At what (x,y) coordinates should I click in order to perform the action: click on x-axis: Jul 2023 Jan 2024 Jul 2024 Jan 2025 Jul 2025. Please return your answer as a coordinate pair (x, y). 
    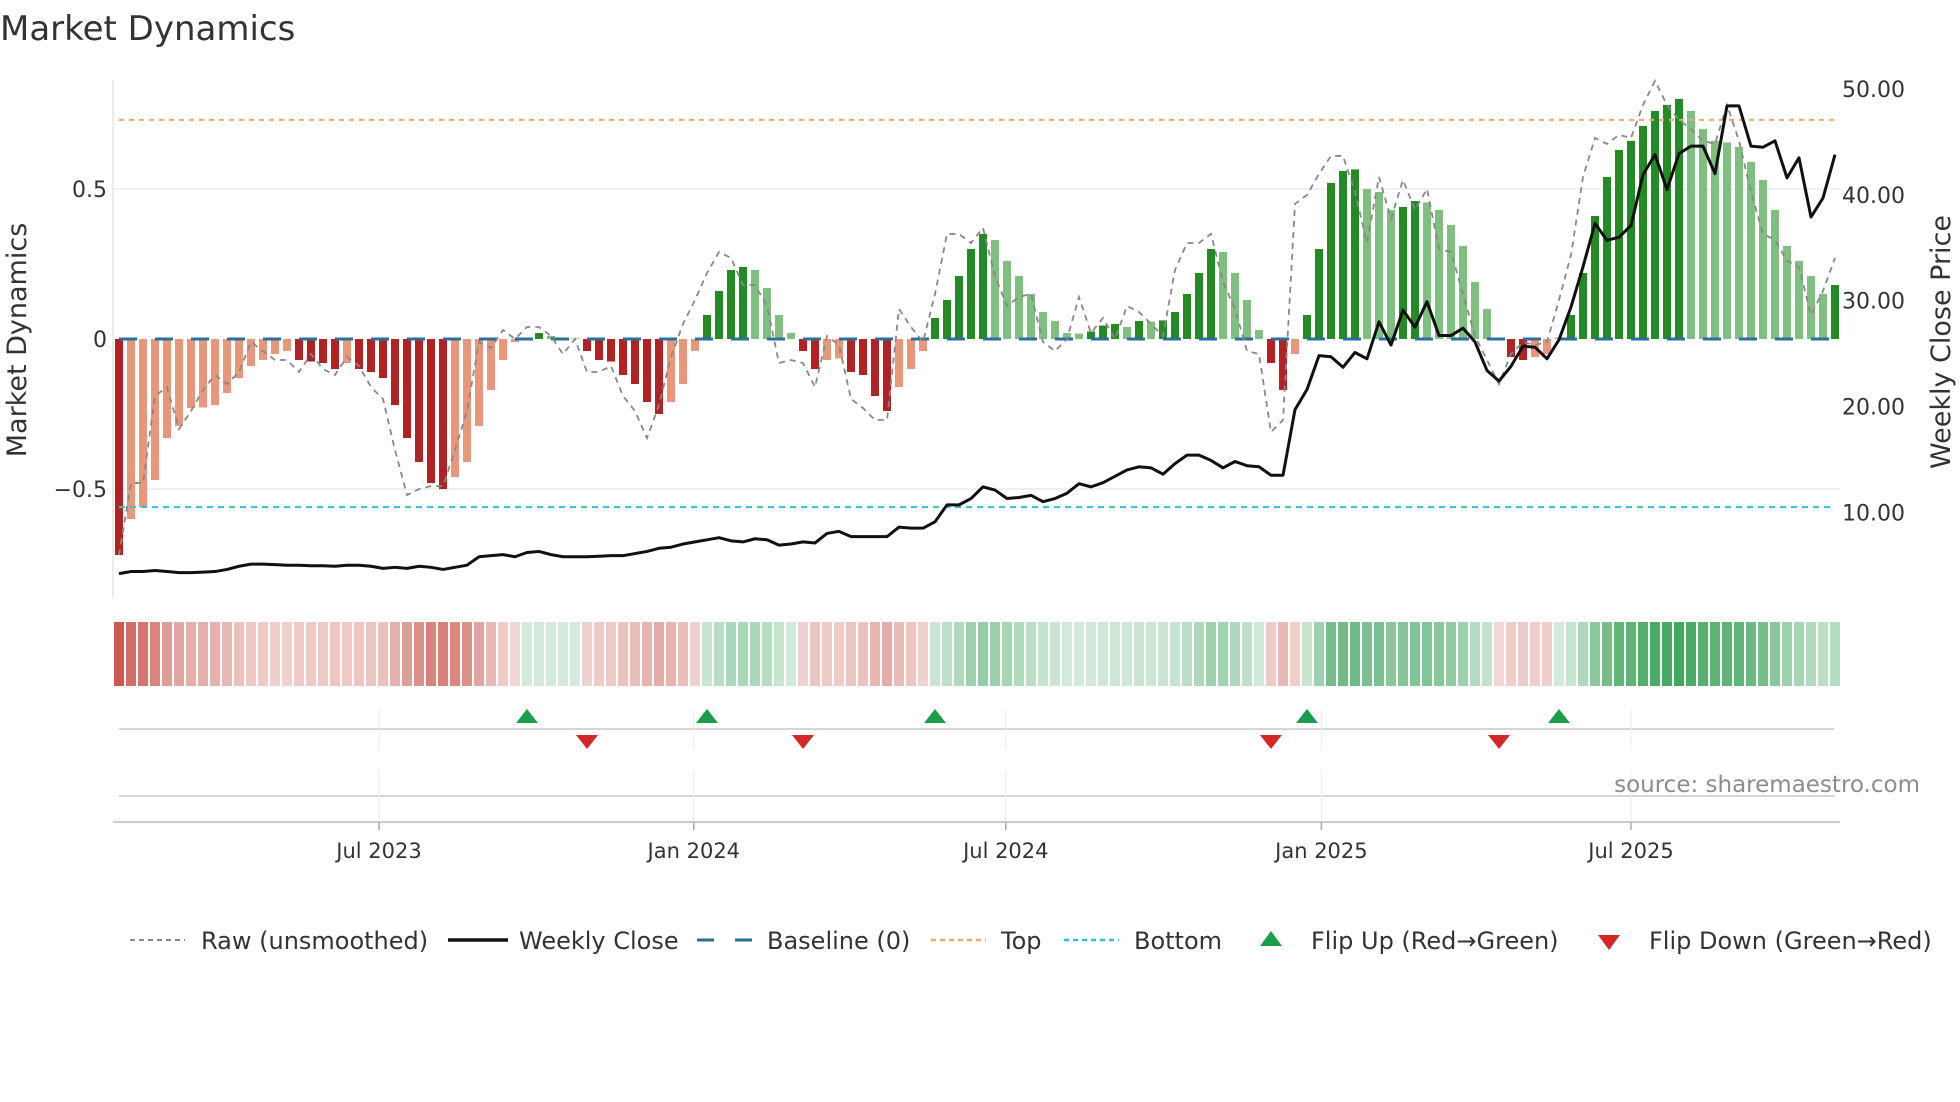
    Looking at the image, I should click on (976, 842).